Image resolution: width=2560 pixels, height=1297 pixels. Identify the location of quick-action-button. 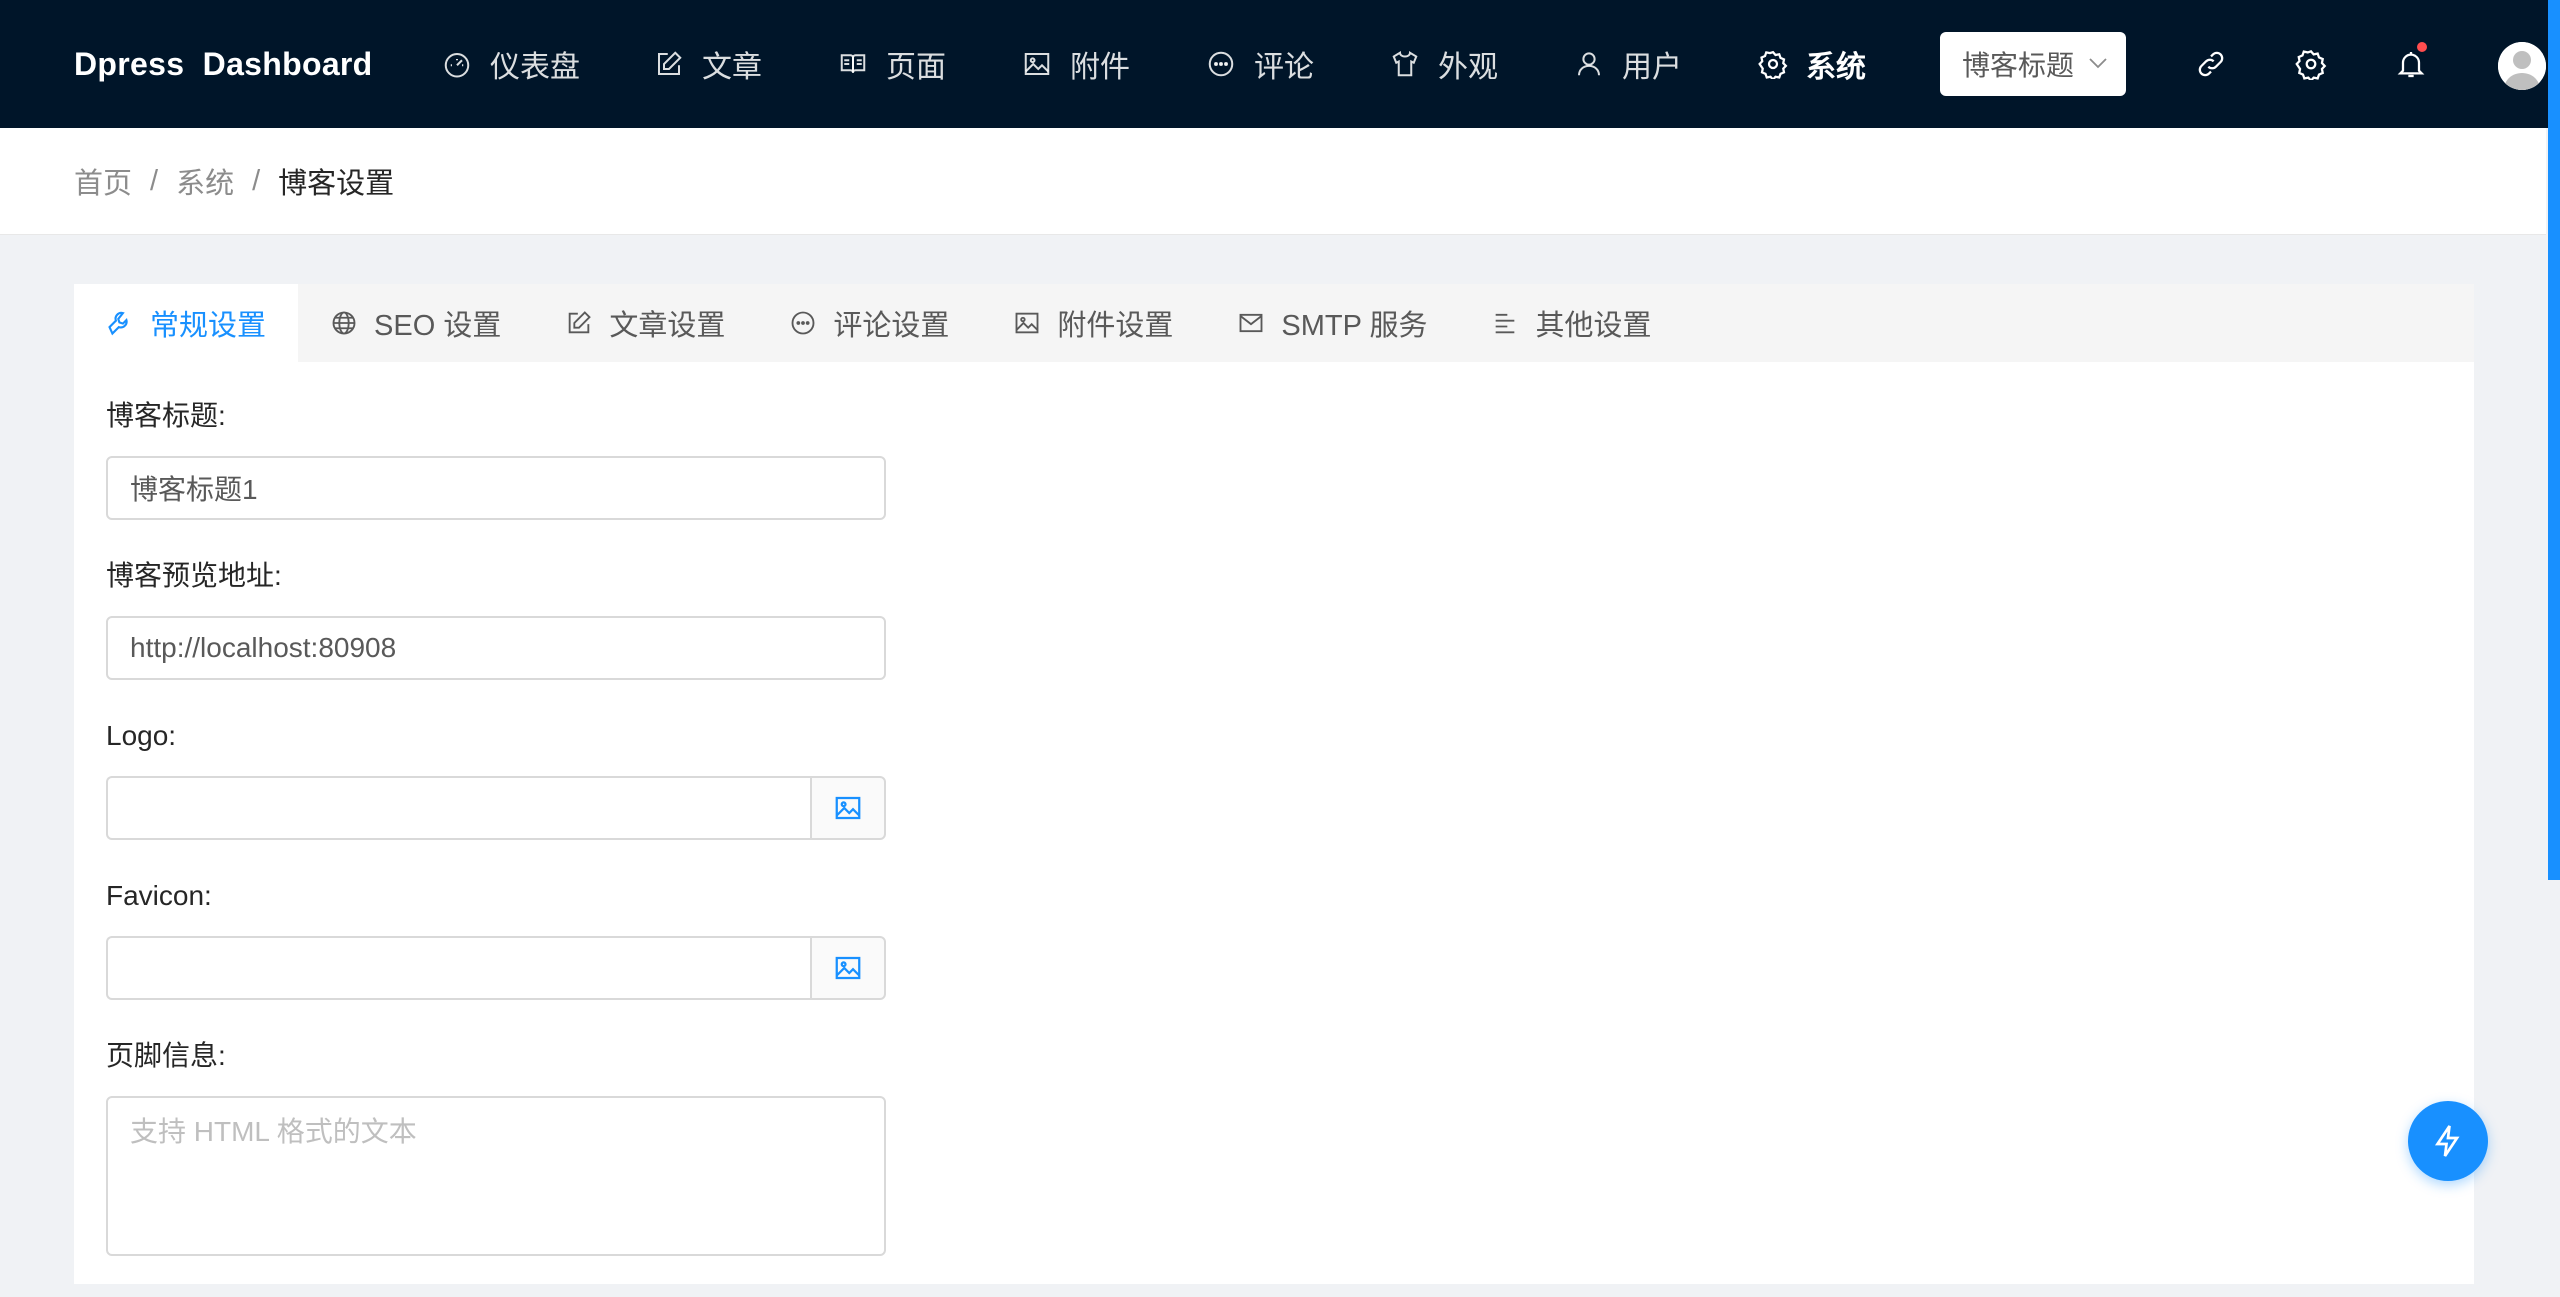
(2448, 1141).